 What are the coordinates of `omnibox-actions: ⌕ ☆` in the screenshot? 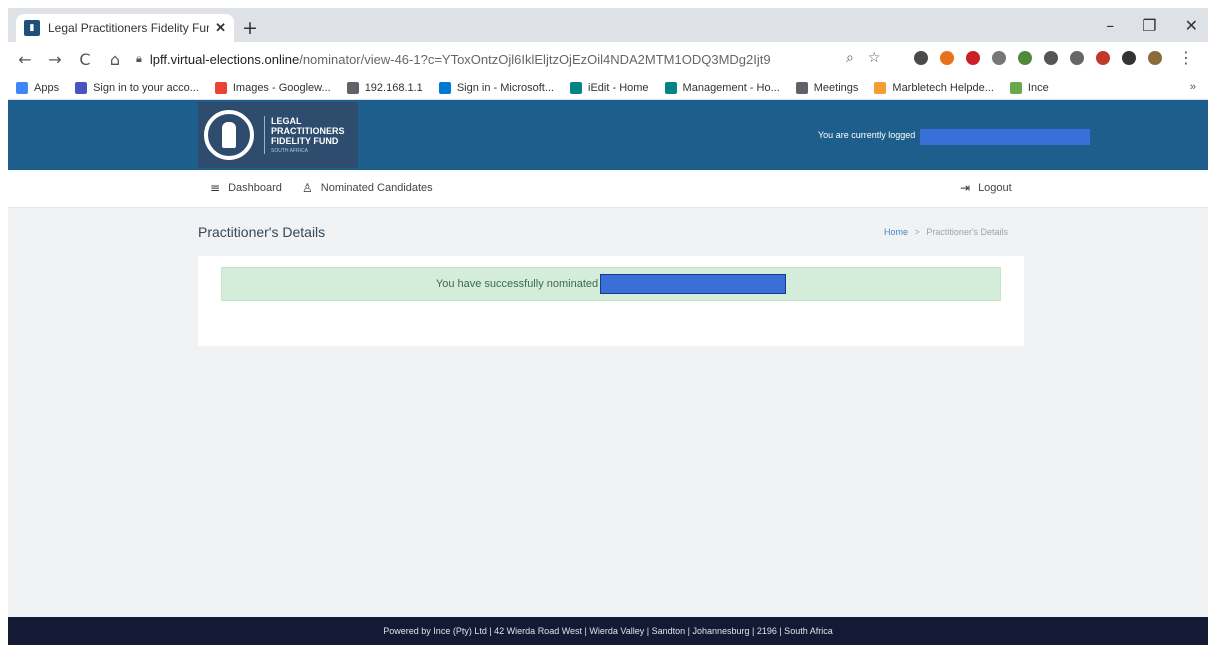 It's located at (863, 58).